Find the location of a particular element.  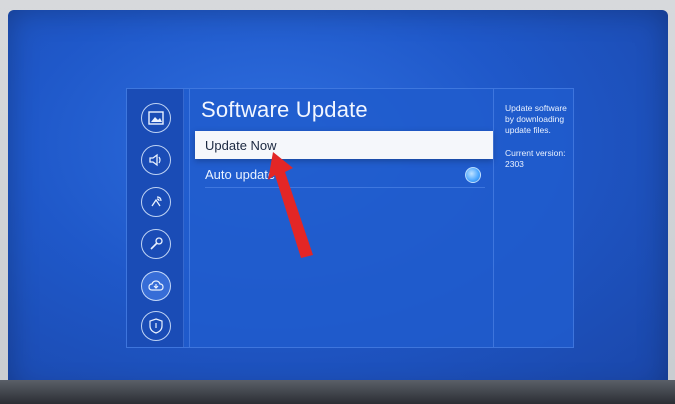

update-now-button: Update Now is located at coordinates (344, 145).